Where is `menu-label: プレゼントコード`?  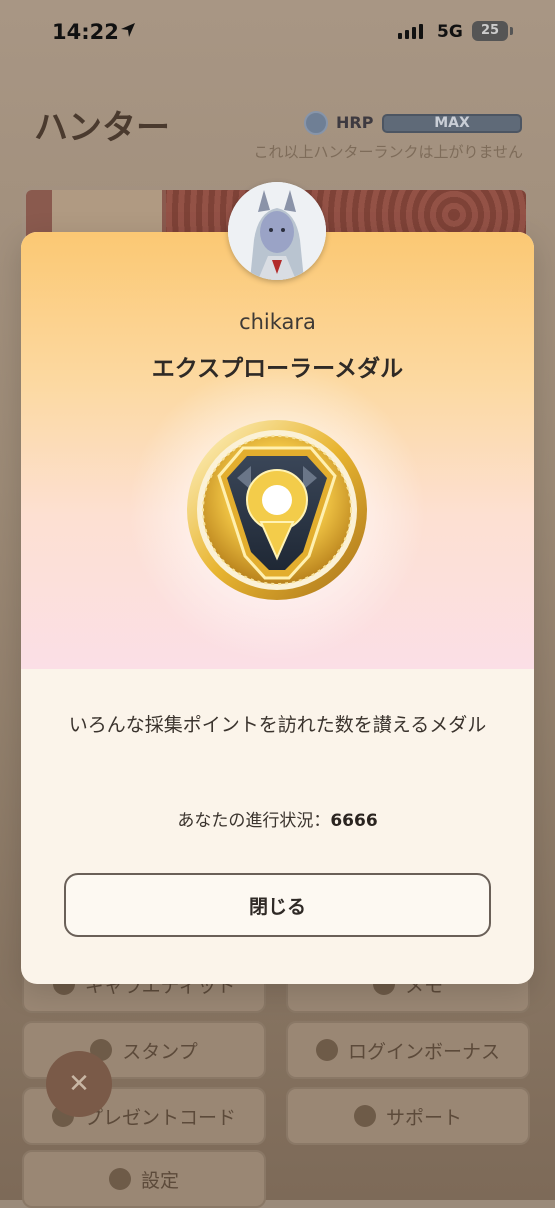 menu-label: プレゼントコード is located at coordinates (159, 1117).